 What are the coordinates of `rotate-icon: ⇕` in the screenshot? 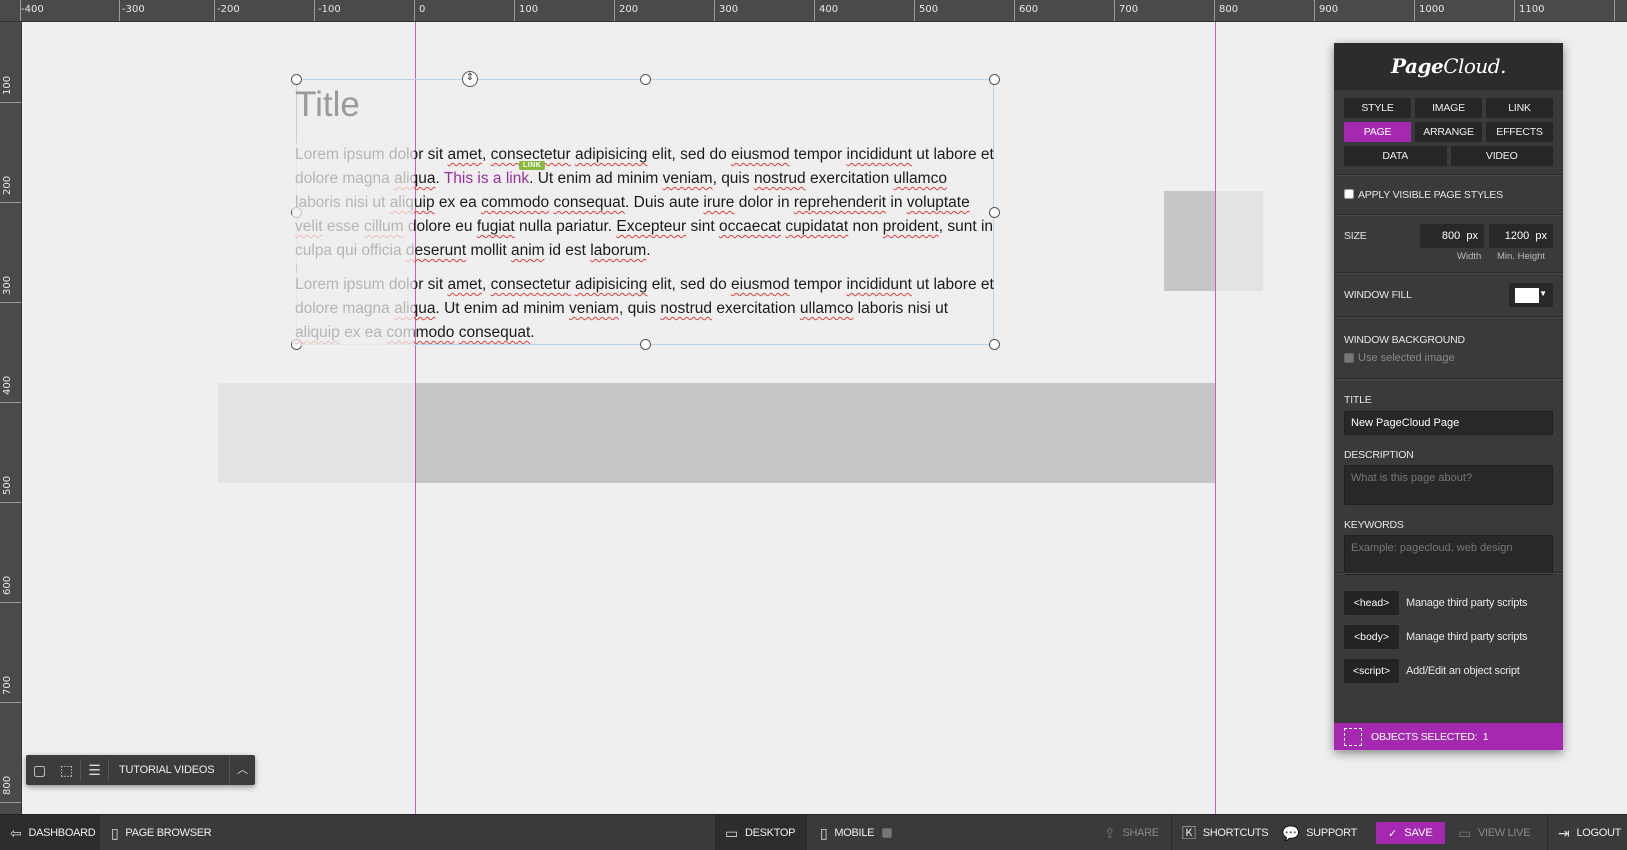 It's located at (470, 79).